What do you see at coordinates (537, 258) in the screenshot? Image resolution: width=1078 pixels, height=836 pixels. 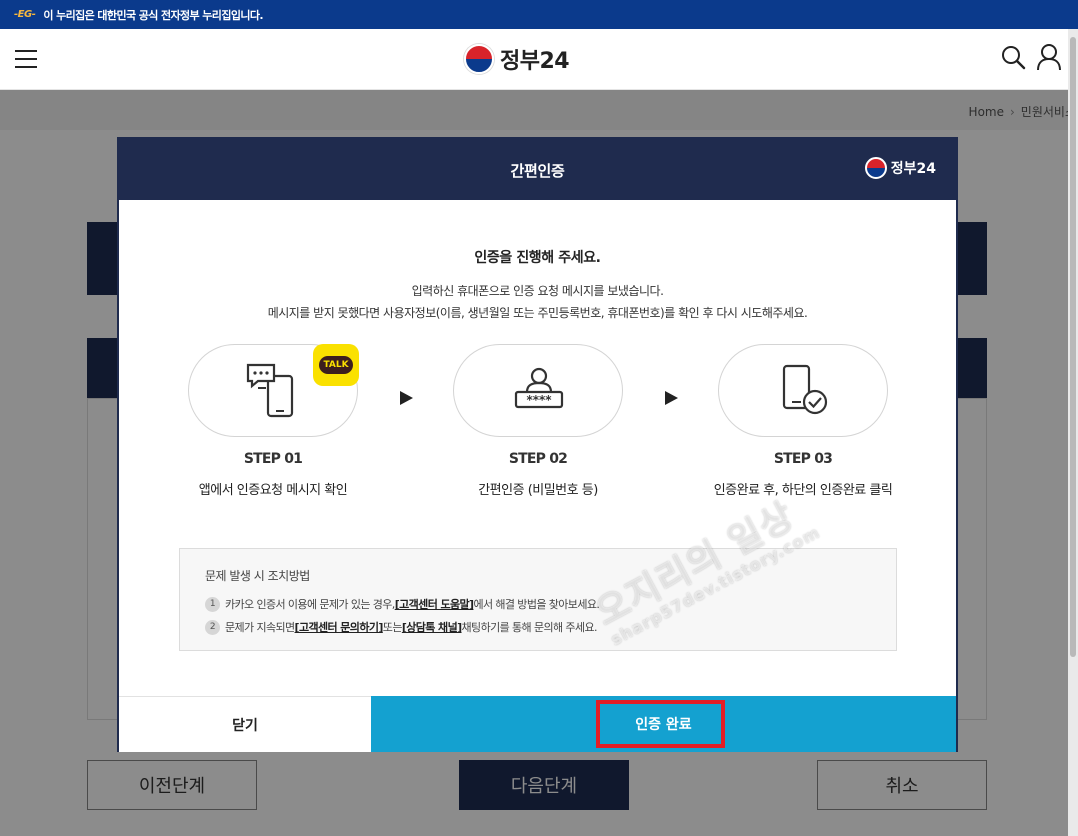 I see `auth-lead-text: 인증을 진행해 주세요.` at bounding box center [537, 258].